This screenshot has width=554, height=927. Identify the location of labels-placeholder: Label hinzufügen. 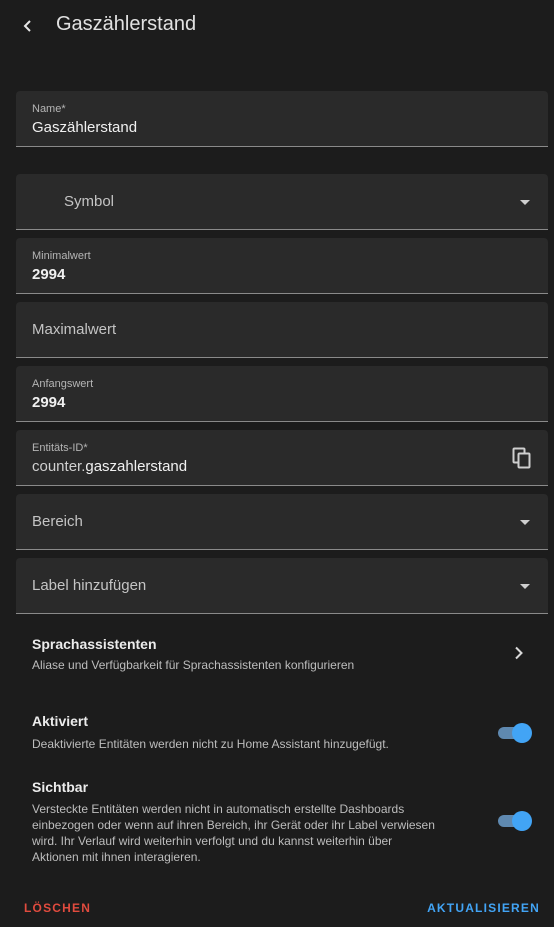
(89, 585).